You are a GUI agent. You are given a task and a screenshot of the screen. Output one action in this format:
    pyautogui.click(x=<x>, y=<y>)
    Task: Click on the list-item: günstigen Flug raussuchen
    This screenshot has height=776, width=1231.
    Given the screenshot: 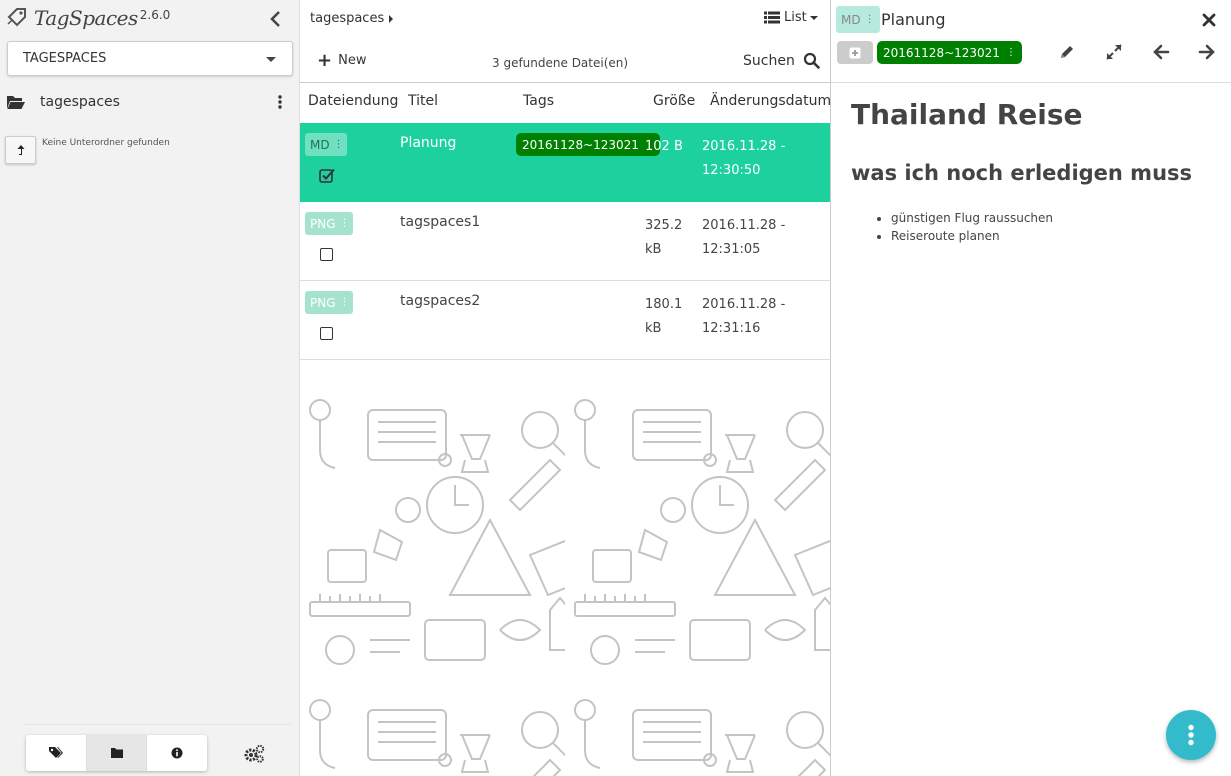 What is the action you would take?
    pyautogui.click(x=972, y=218)
    